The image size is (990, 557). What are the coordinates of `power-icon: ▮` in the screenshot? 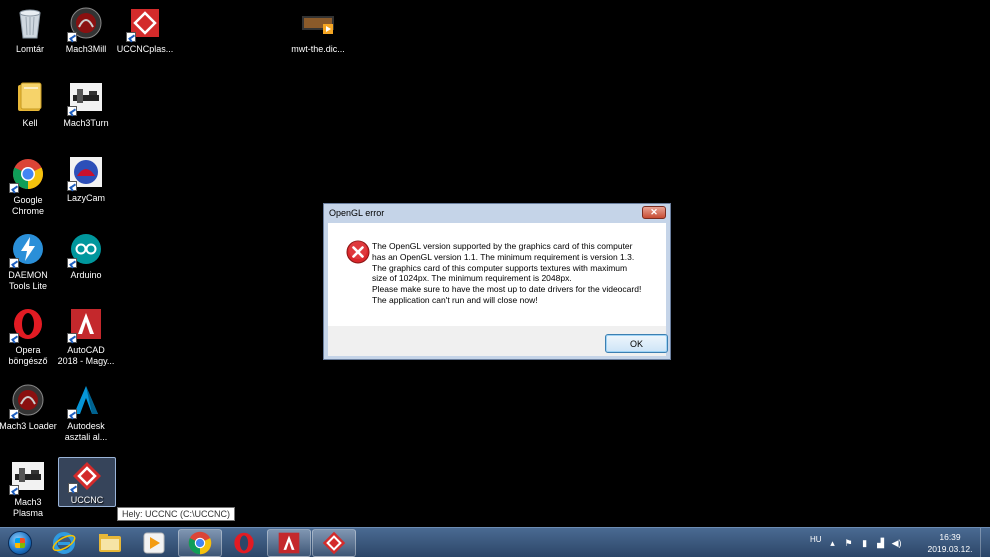 It's located at (865, 543).